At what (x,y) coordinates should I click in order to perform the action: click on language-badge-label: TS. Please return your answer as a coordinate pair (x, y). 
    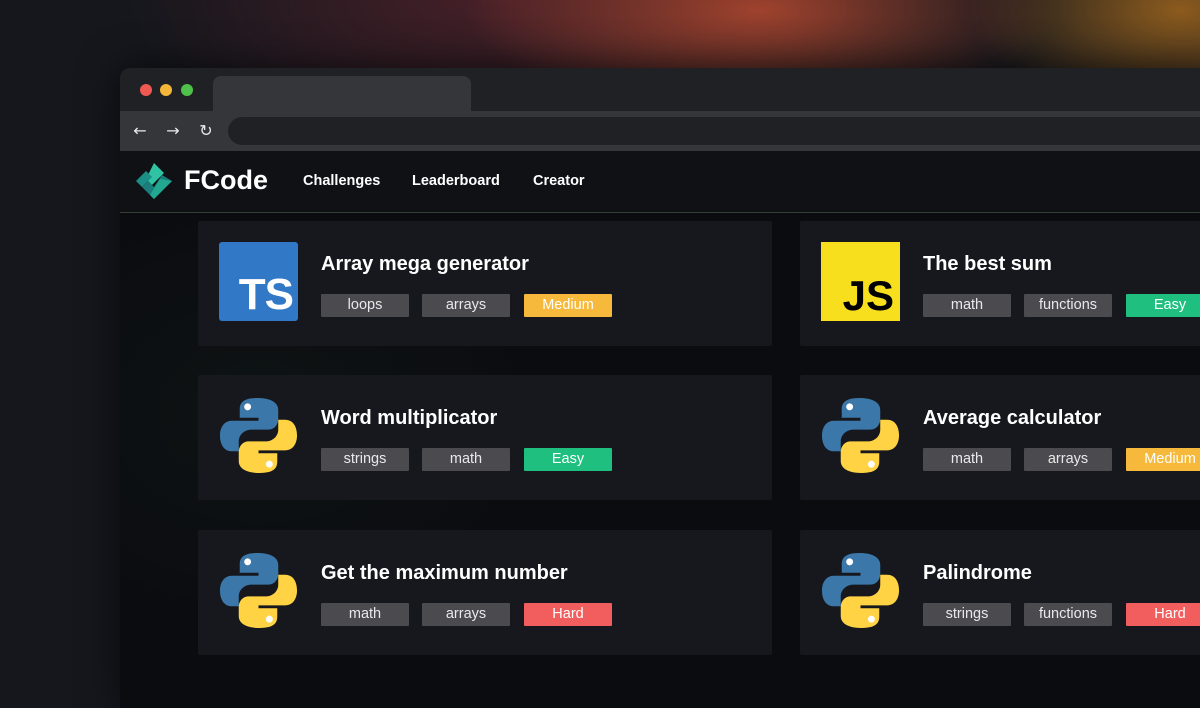
    Looking at the image, I should click on (266, 294).